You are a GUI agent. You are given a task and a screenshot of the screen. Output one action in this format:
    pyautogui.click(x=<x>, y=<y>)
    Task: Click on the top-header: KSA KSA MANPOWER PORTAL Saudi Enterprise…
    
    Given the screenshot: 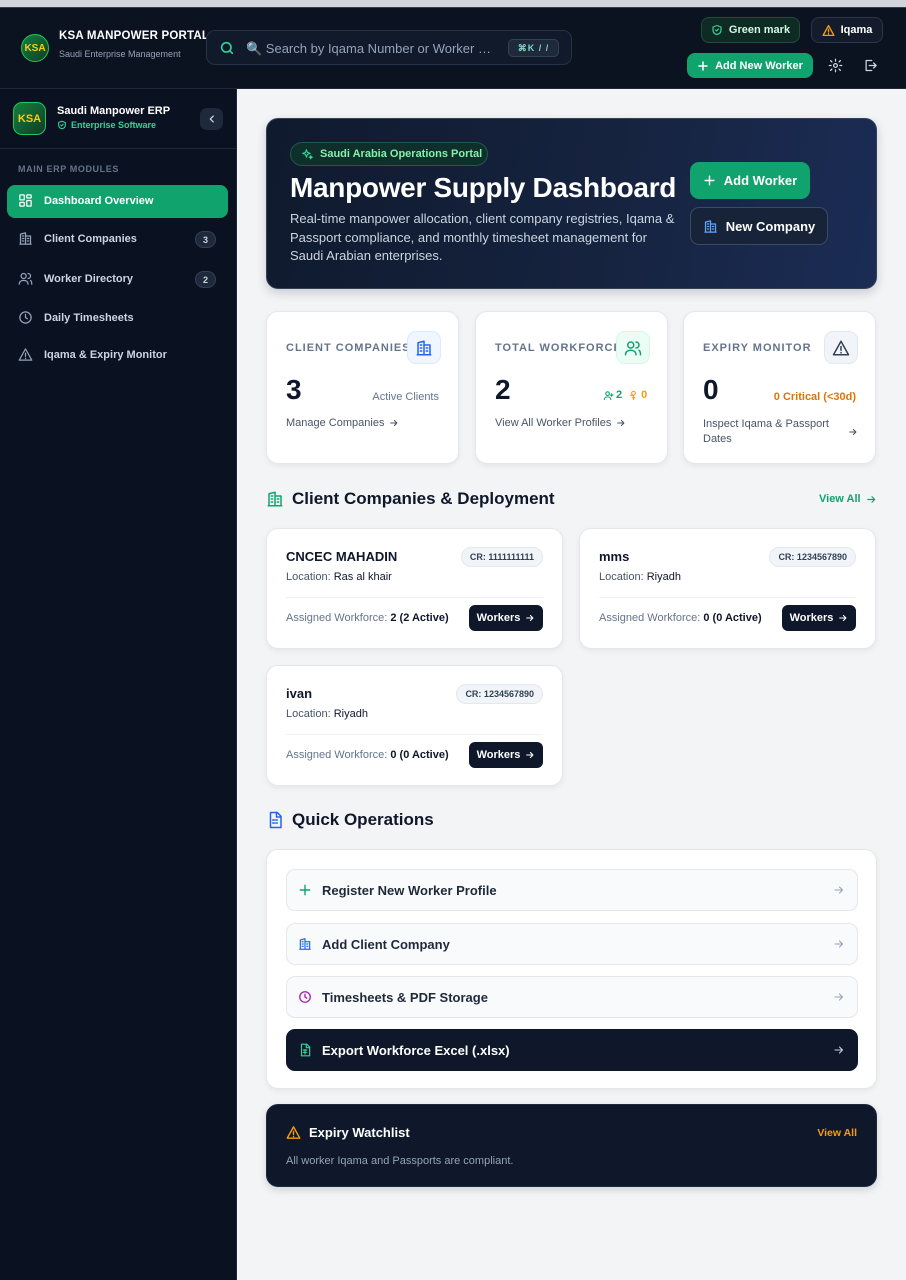 What is the action you would take?
    pyautogui.click(x=453, y=48)
    